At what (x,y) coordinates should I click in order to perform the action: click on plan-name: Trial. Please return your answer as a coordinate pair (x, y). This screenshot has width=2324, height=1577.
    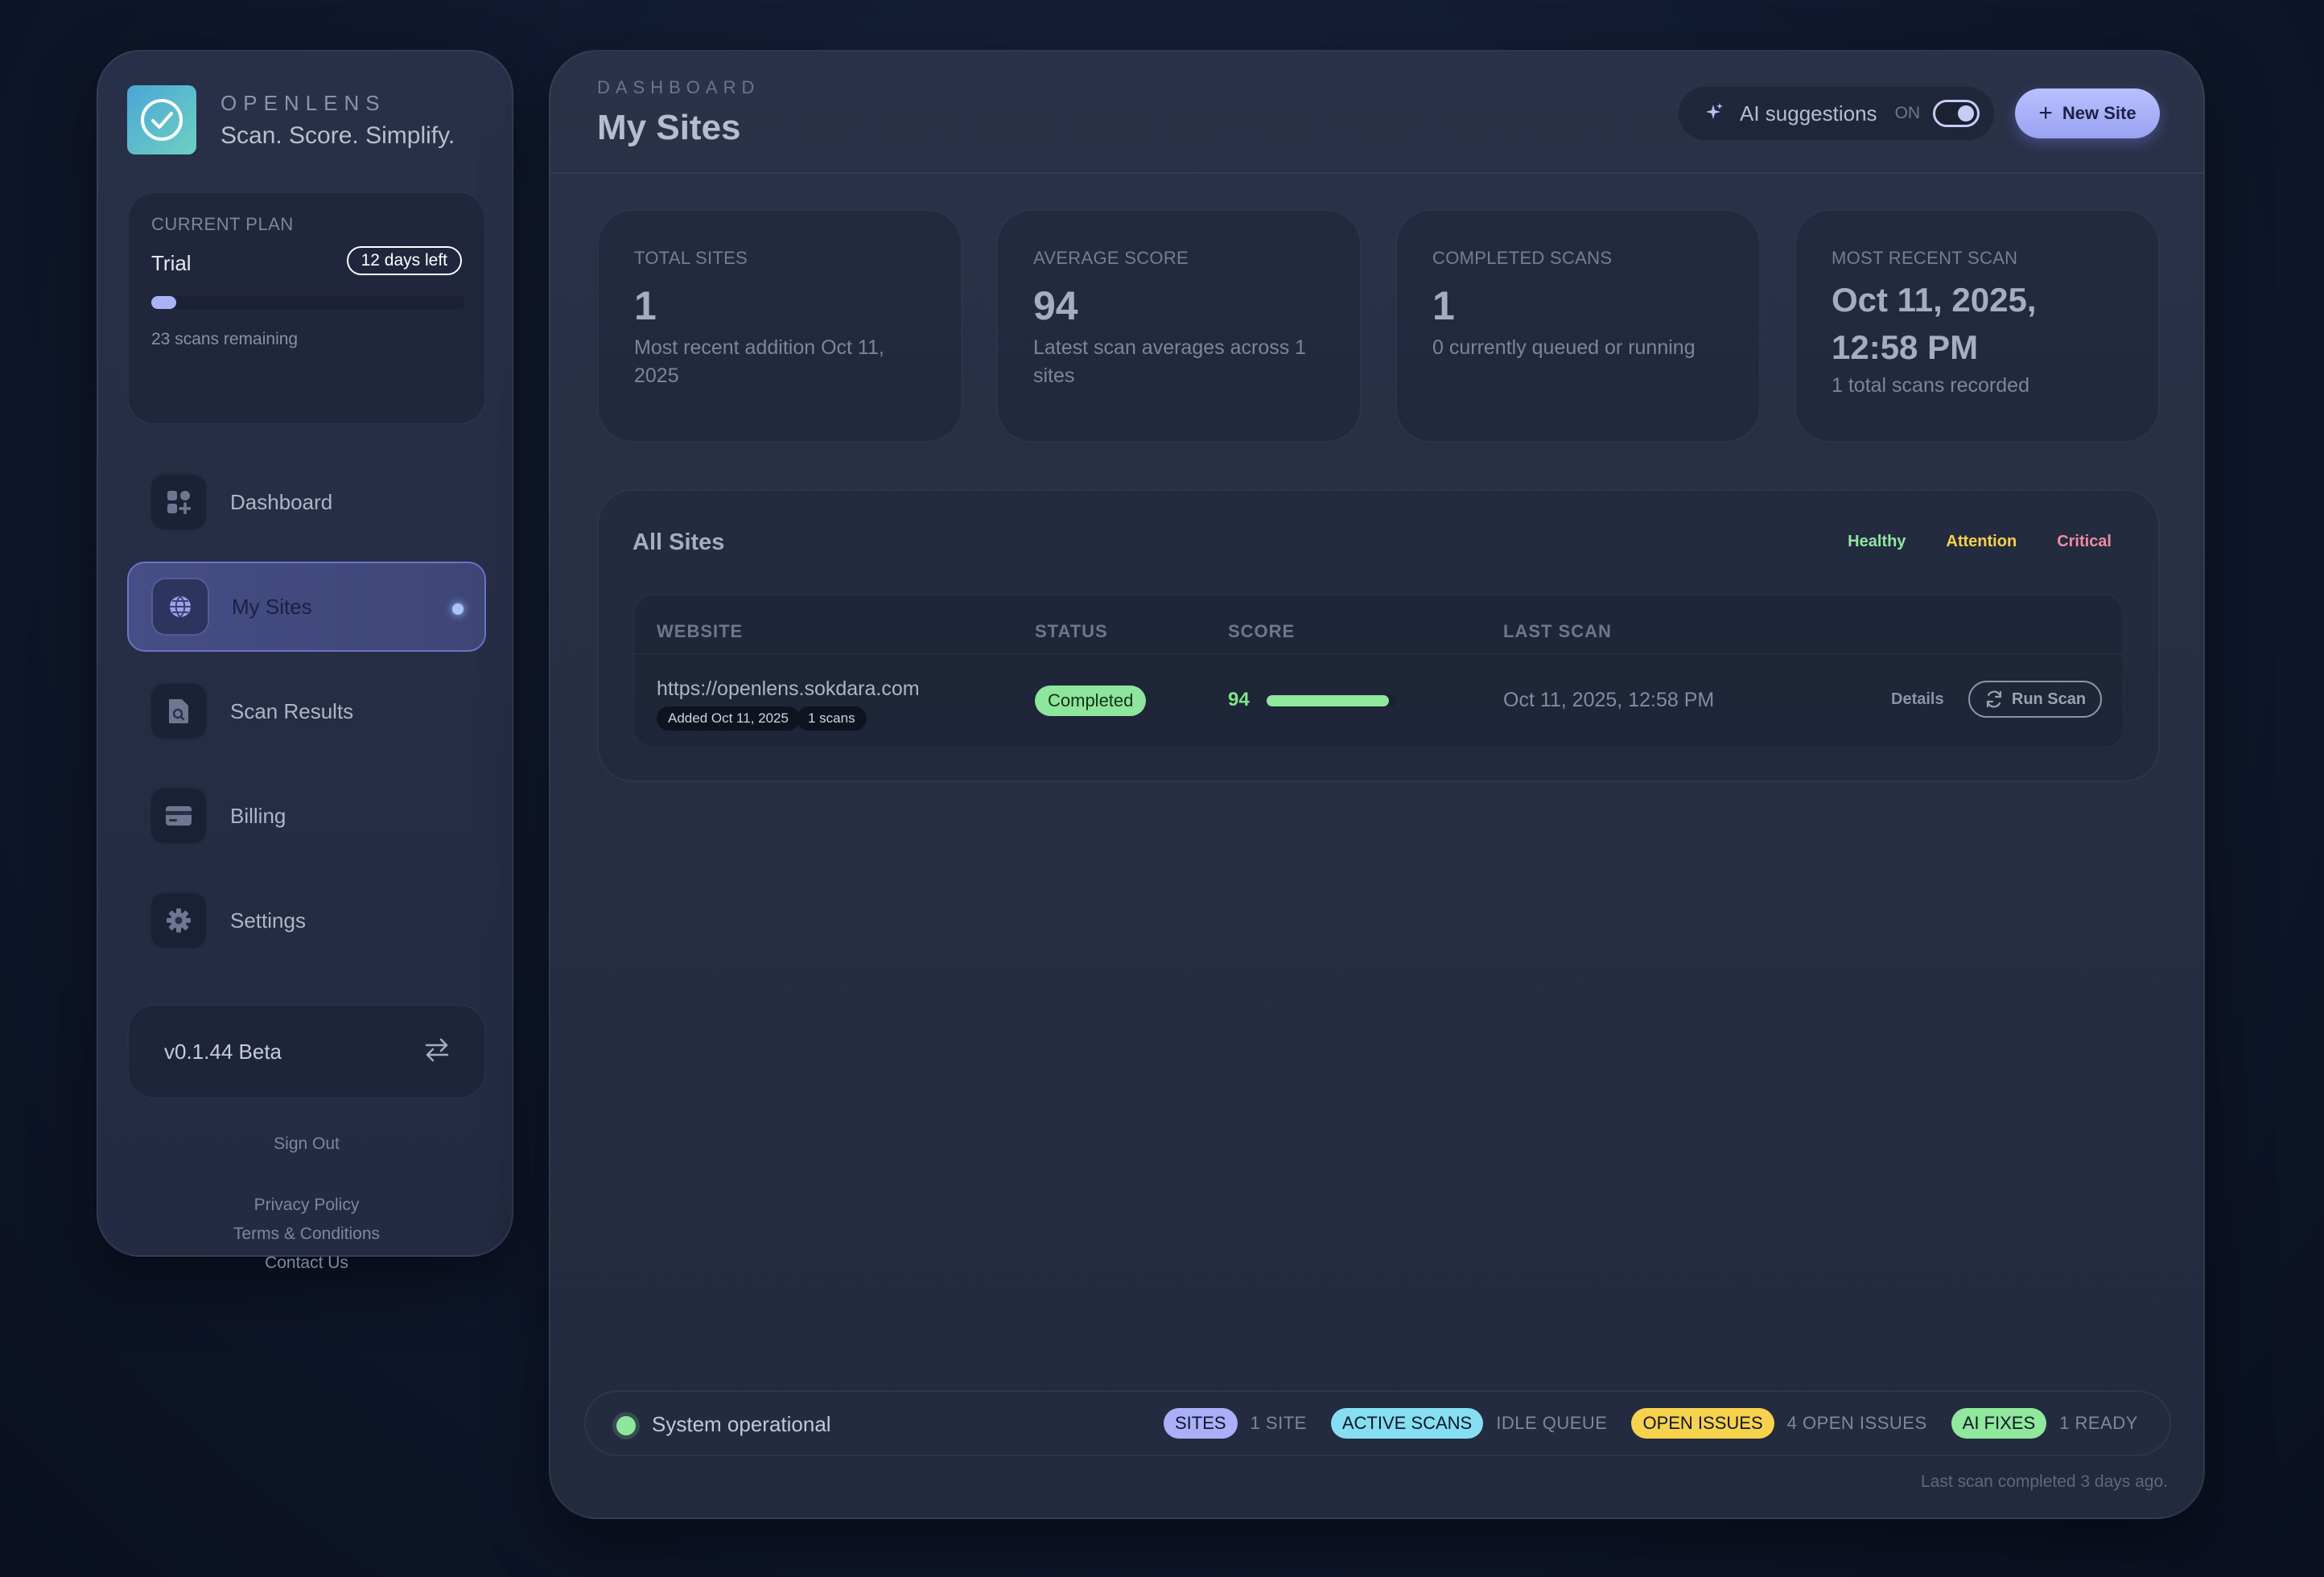
    Looking at the image, I should click on (171, 263).